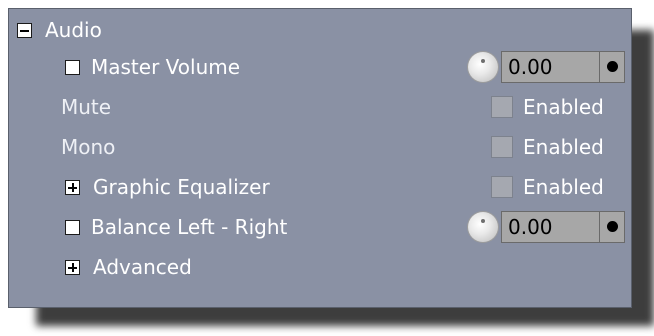 The height and width of the screenshot is (336, 654). What do you see at coordinates (502, 187) in the screenshot?
I see `graphic-equalizer-checkbox` at bounding box center [502, 187].